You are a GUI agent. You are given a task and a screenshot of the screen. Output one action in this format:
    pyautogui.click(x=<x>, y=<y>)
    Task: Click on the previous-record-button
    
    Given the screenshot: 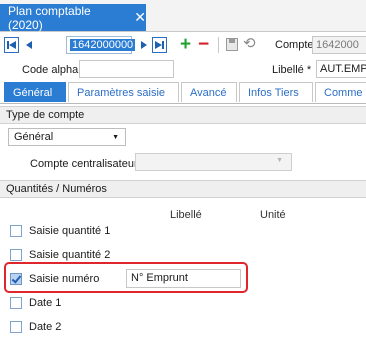 What is the action you would take?
    pyautogui.click(x=28, y=45)
    